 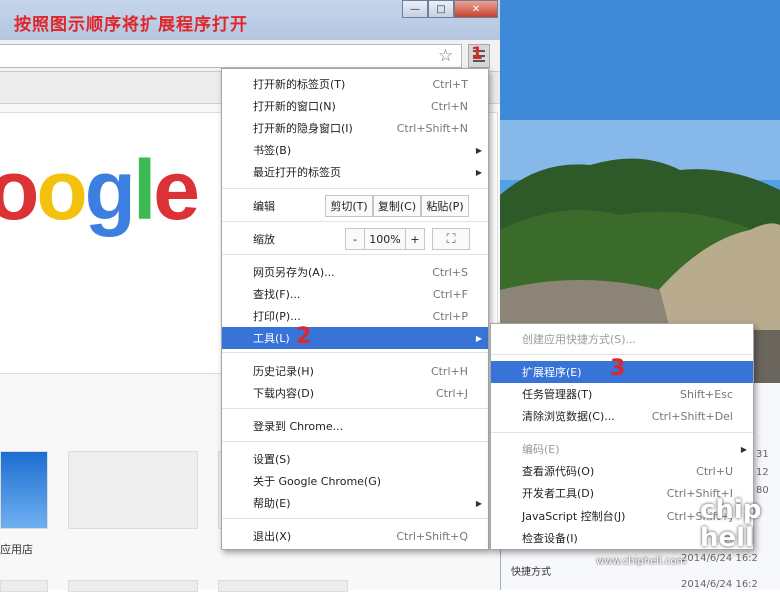 What do you see at coordinates (441, 9) in the screenshot?
I see `maximize-button: □` at bounding box center [441, 9].